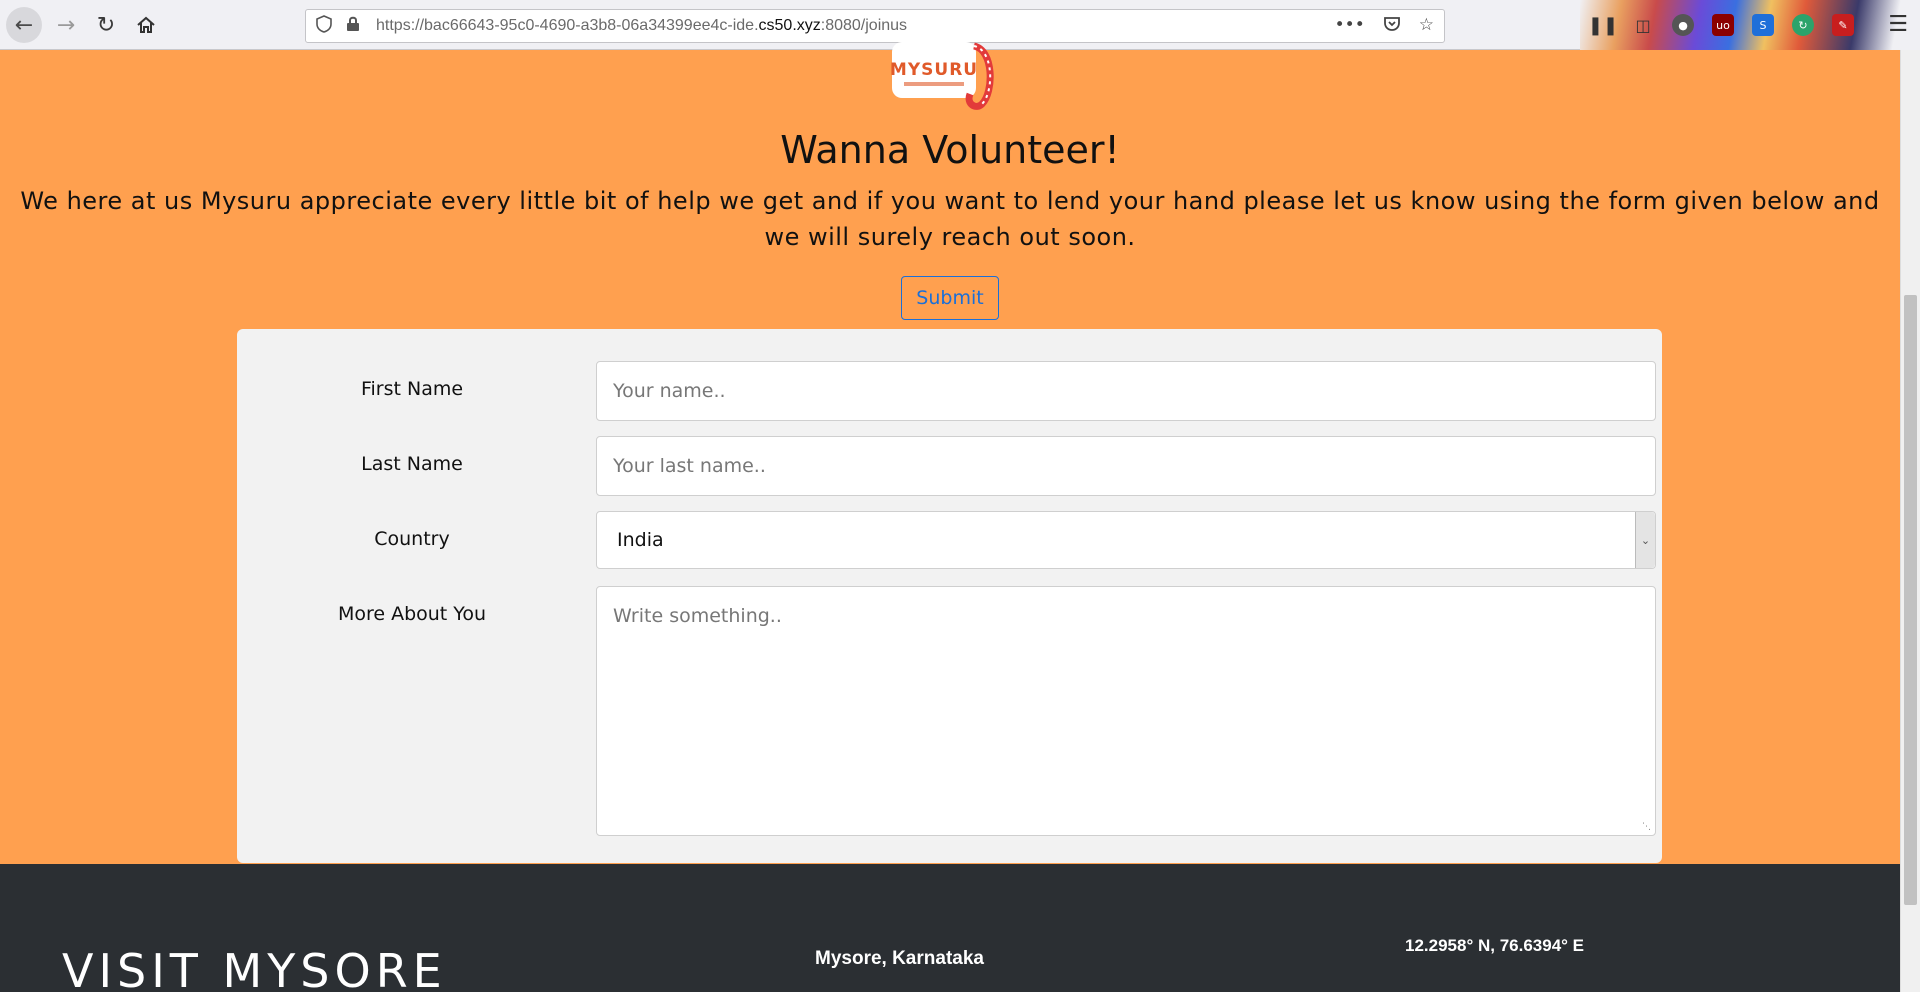 The image size is (1920, 992). What do you see at coordinates (412, 539) in the screenshot?
I see `country-label: Country` at bounding box center [412, 539].